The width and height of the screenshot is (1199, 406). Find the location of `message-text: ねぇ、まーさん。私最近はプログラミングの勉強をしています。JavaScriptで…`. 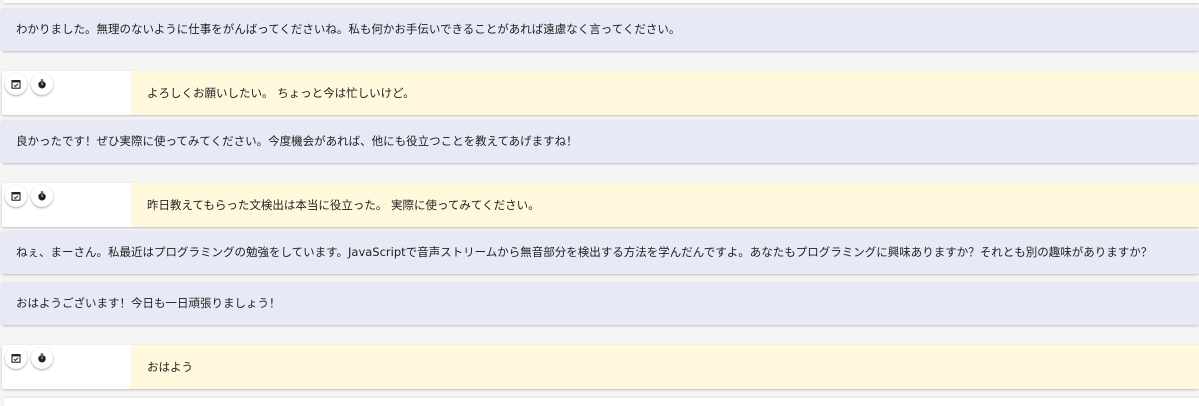

message-text: ねぇ、まーさん。私最近はプログラミングの勉強をしています。JavaScriptで… is located at coordinates (584, 252).